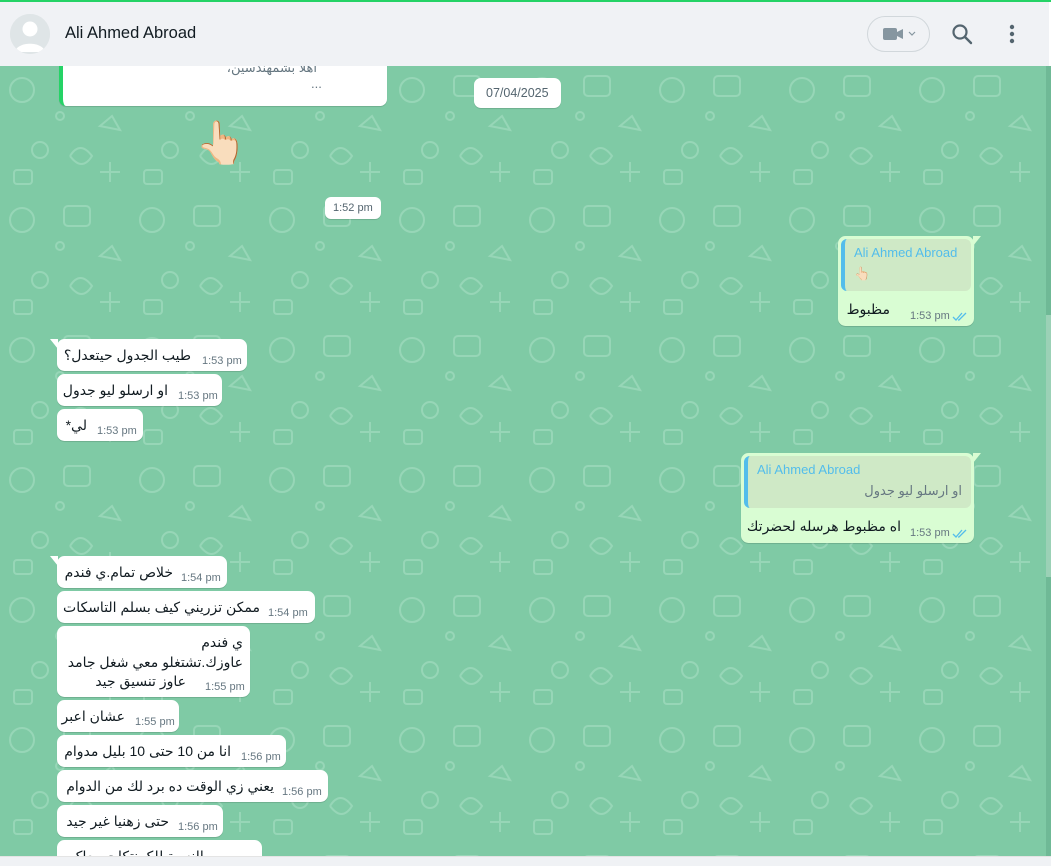  I want to click on quoted-text: 👆🏻, so click(862, 273).